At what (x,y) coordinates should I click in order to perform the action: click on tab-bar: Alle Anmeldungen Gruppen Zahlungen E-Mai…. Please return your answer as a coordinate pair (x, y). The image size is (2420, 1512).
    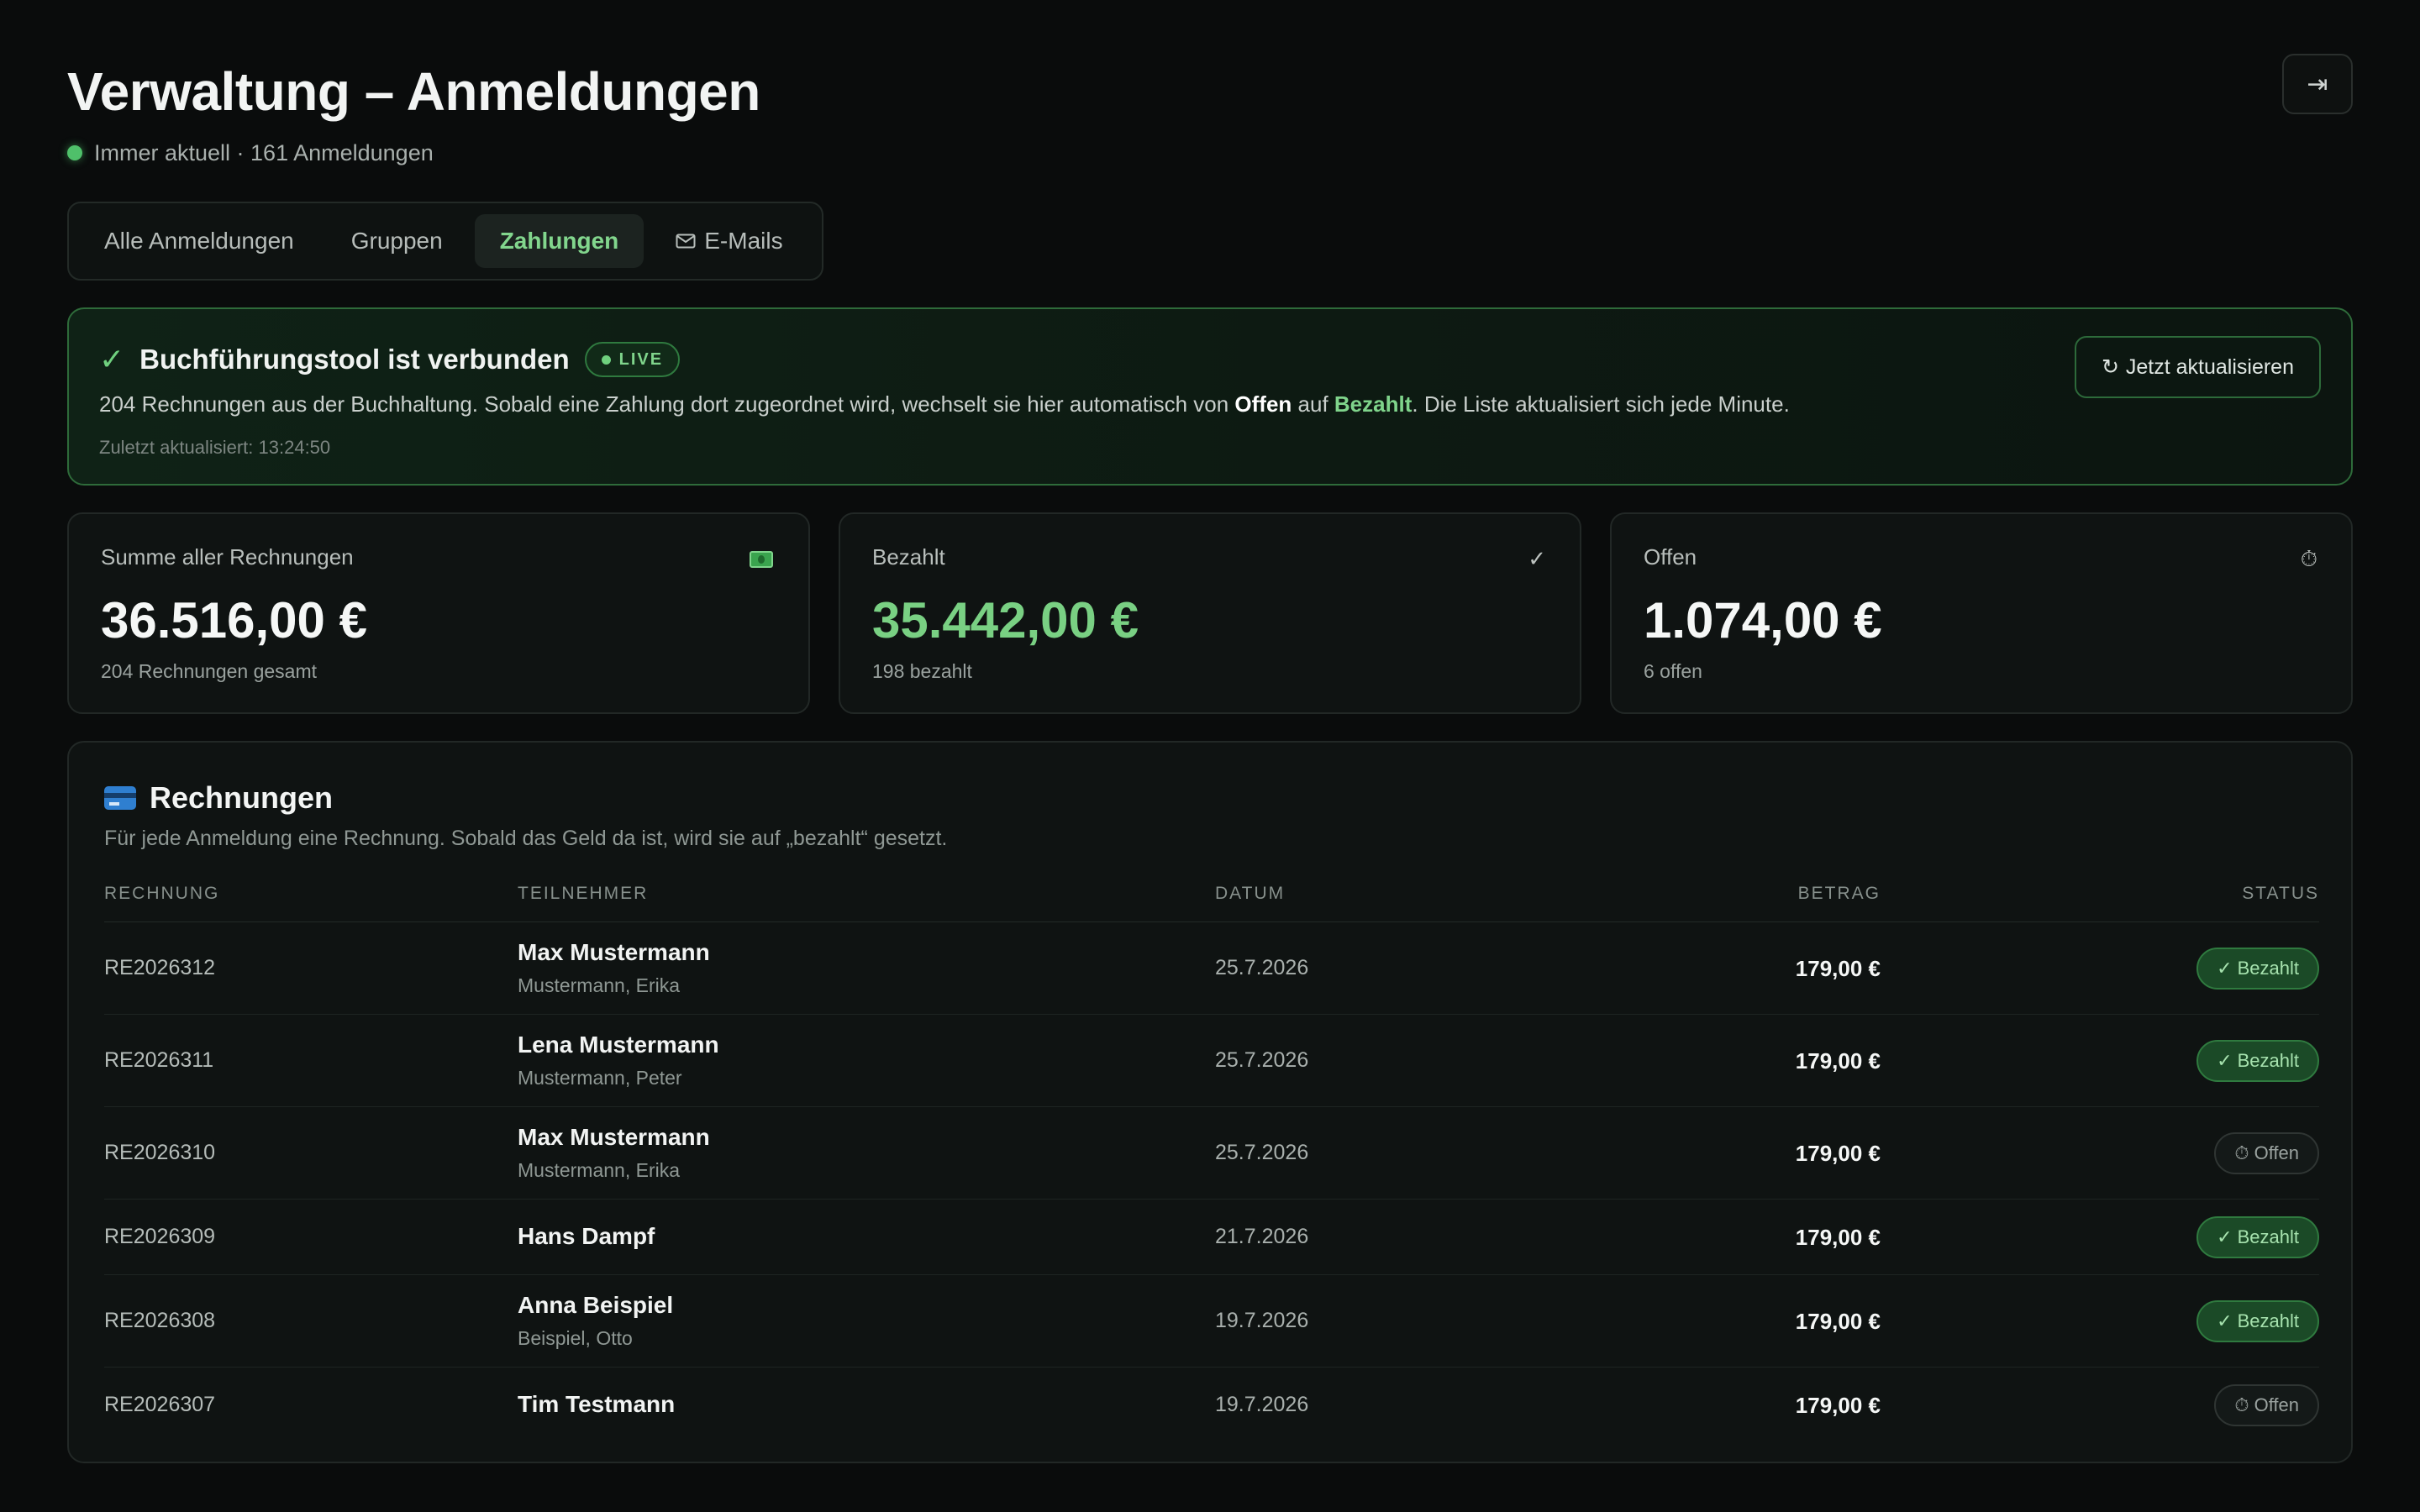
    Looking at the image, I should click on (445, 241).